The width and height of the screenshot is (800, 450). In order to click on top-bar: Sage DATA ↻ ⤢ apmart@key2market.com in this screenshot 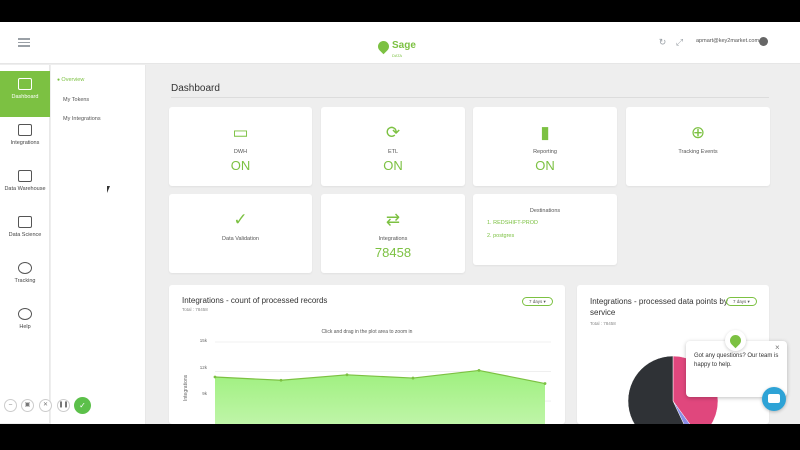, I will do `click(400, 43)`.